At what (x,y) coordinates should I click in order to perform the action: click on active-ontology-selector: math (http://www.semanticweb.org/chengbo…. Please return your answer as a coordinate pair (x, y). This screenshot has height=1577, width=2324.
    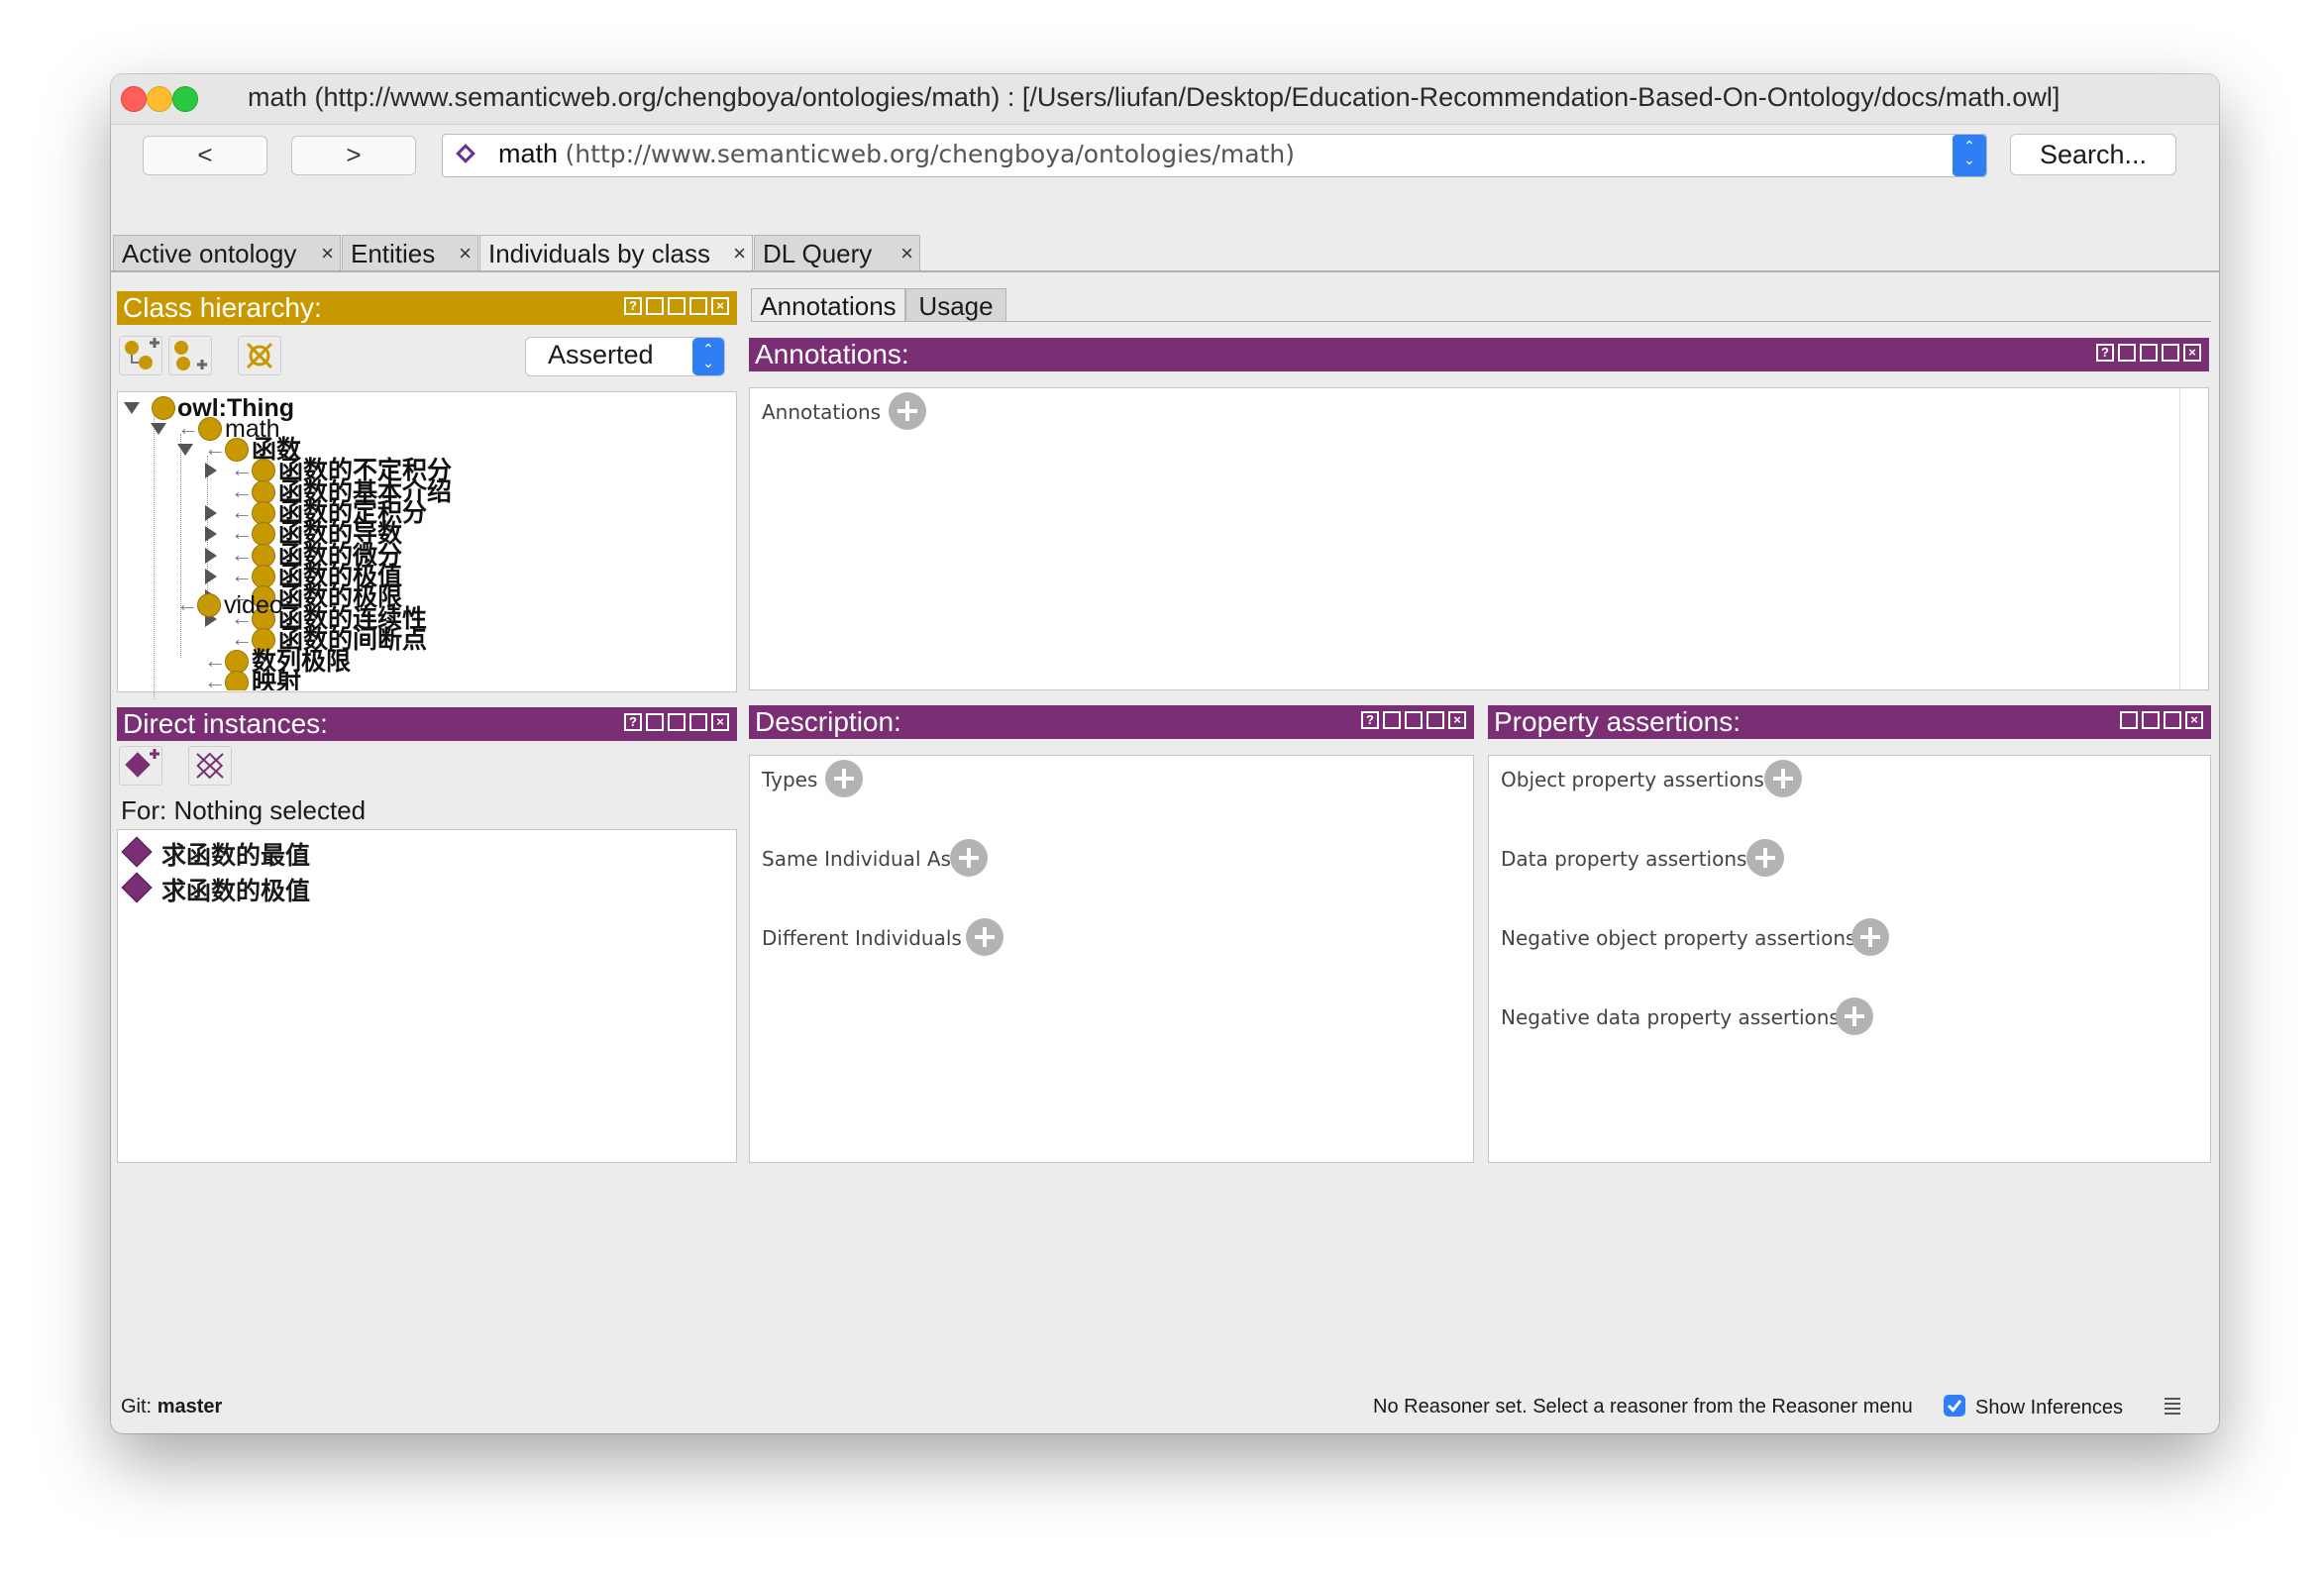
    Looking at the image, I should click on (1215, 155).